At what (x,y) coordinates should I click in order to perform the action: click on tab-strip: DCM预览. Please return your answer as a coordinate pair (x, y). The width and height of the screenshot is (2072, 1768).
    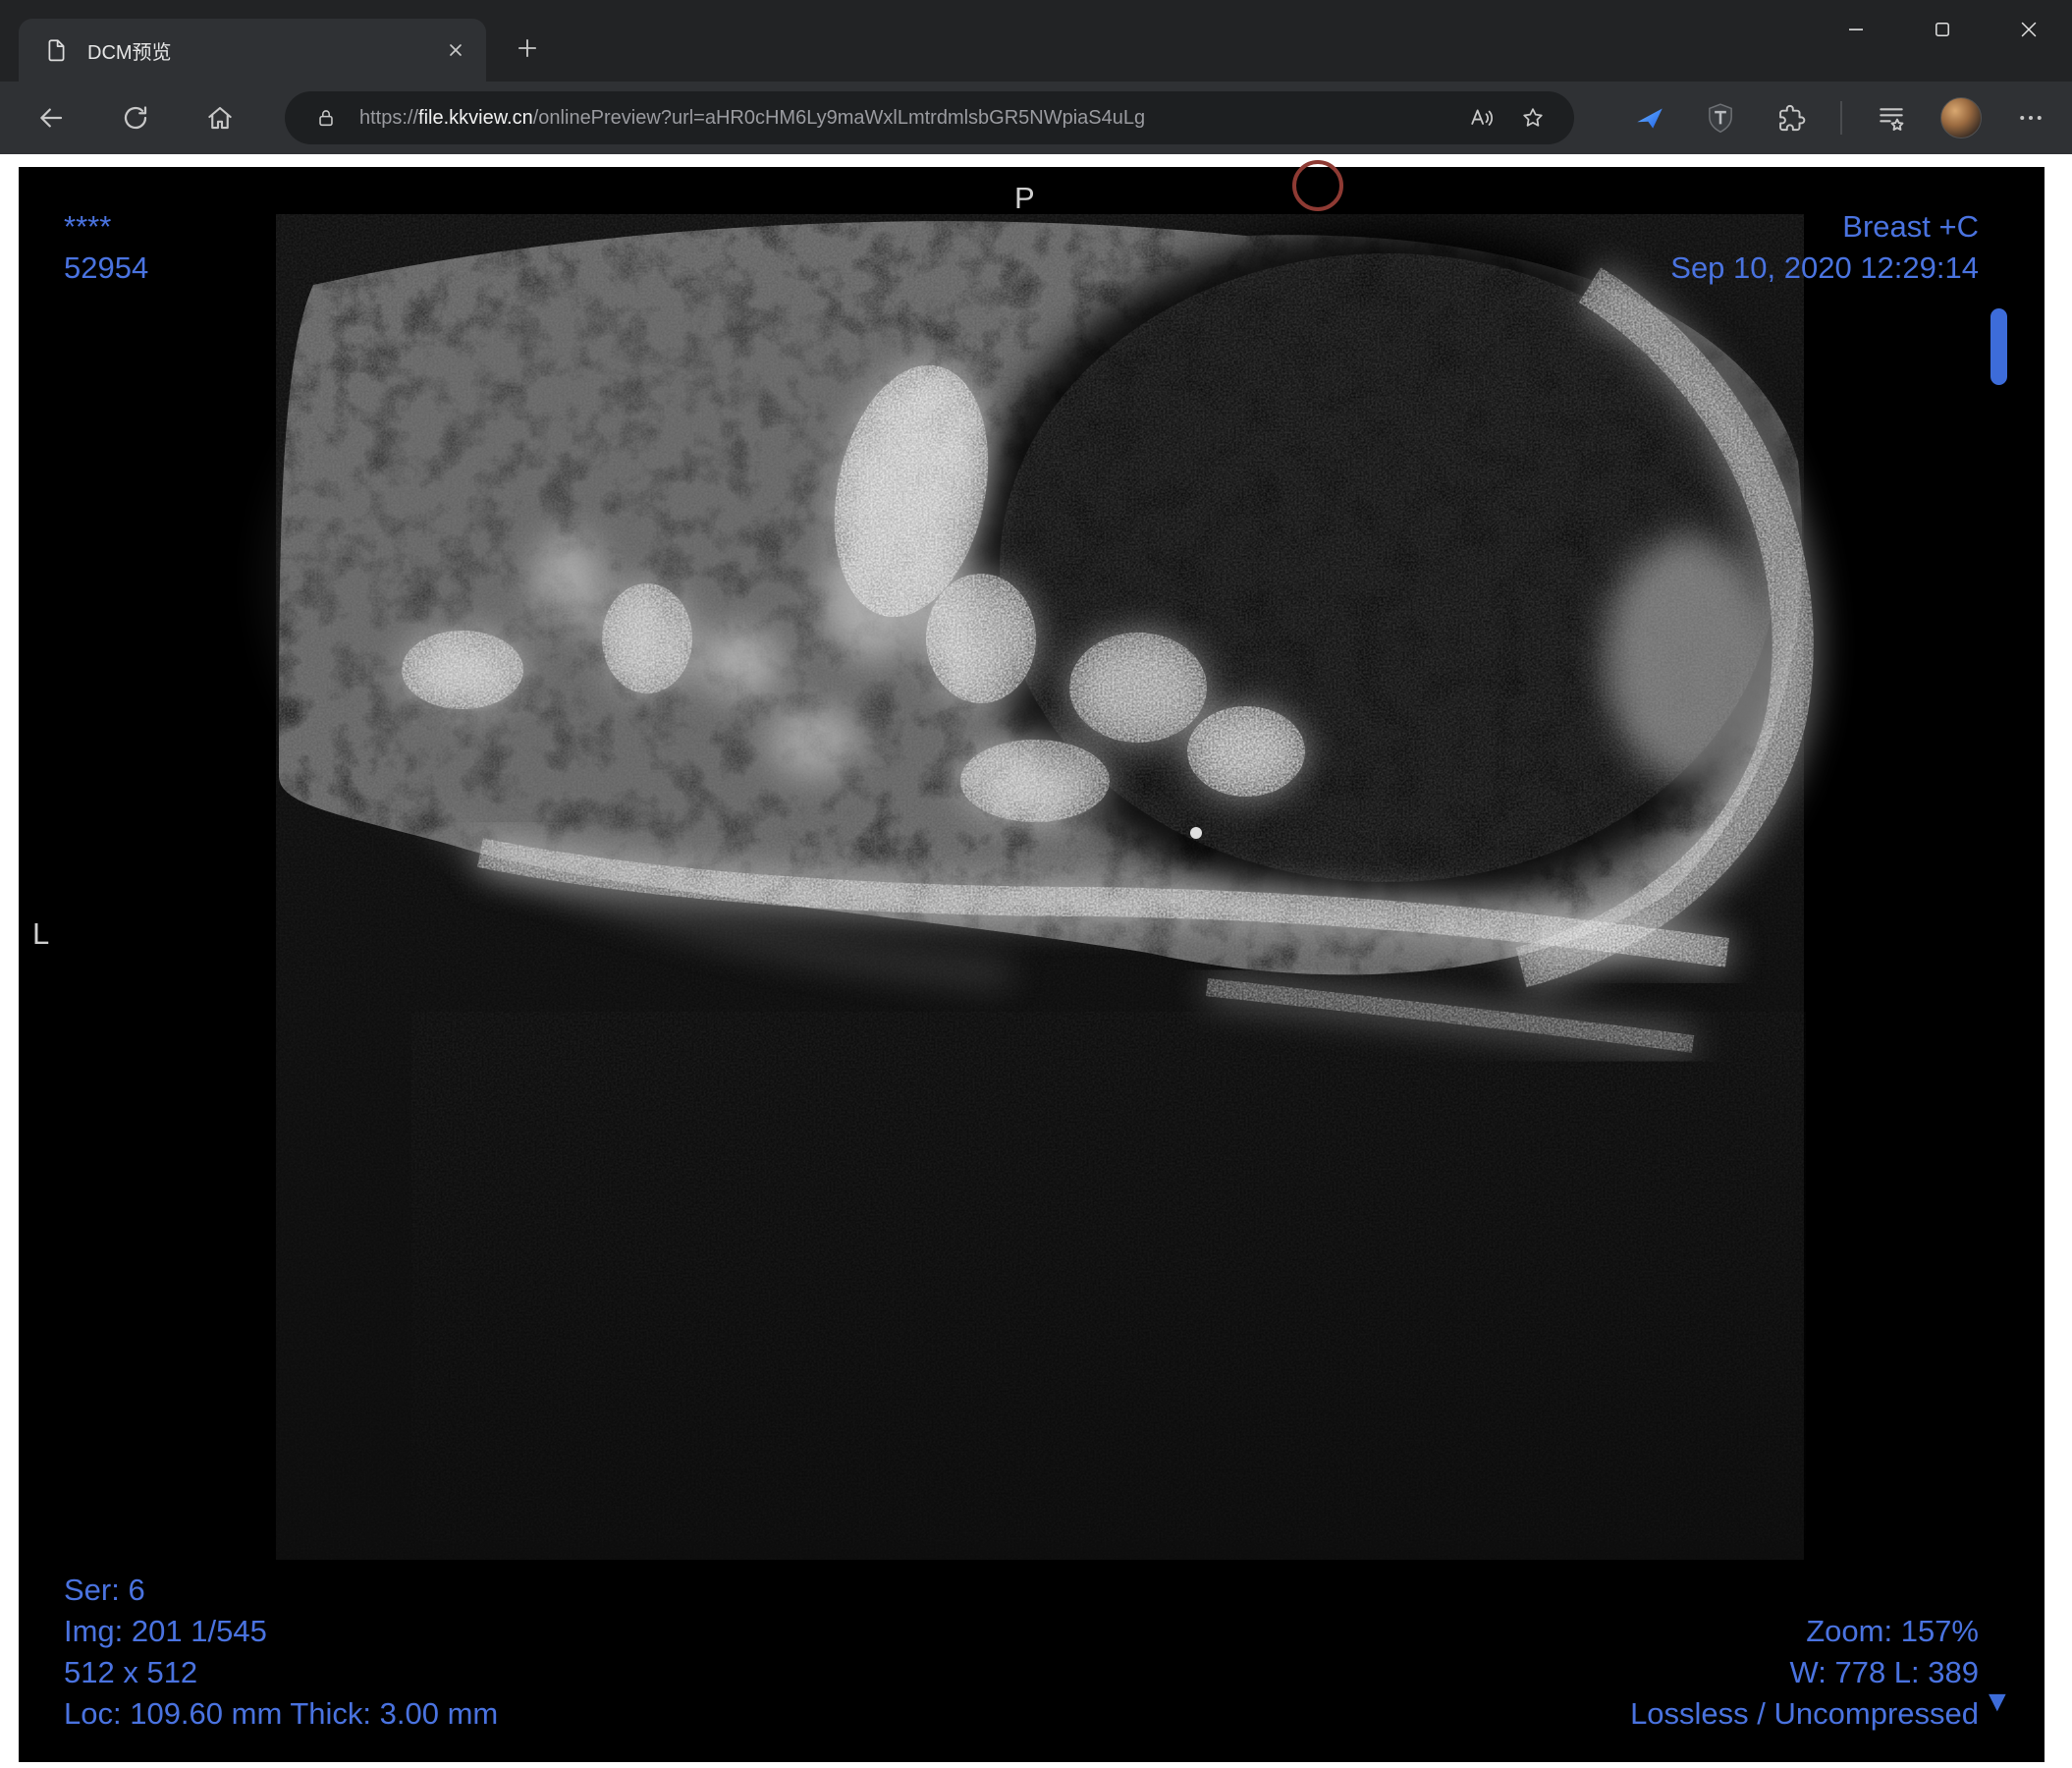
    Looking at the image, I should click on (1036, 41).